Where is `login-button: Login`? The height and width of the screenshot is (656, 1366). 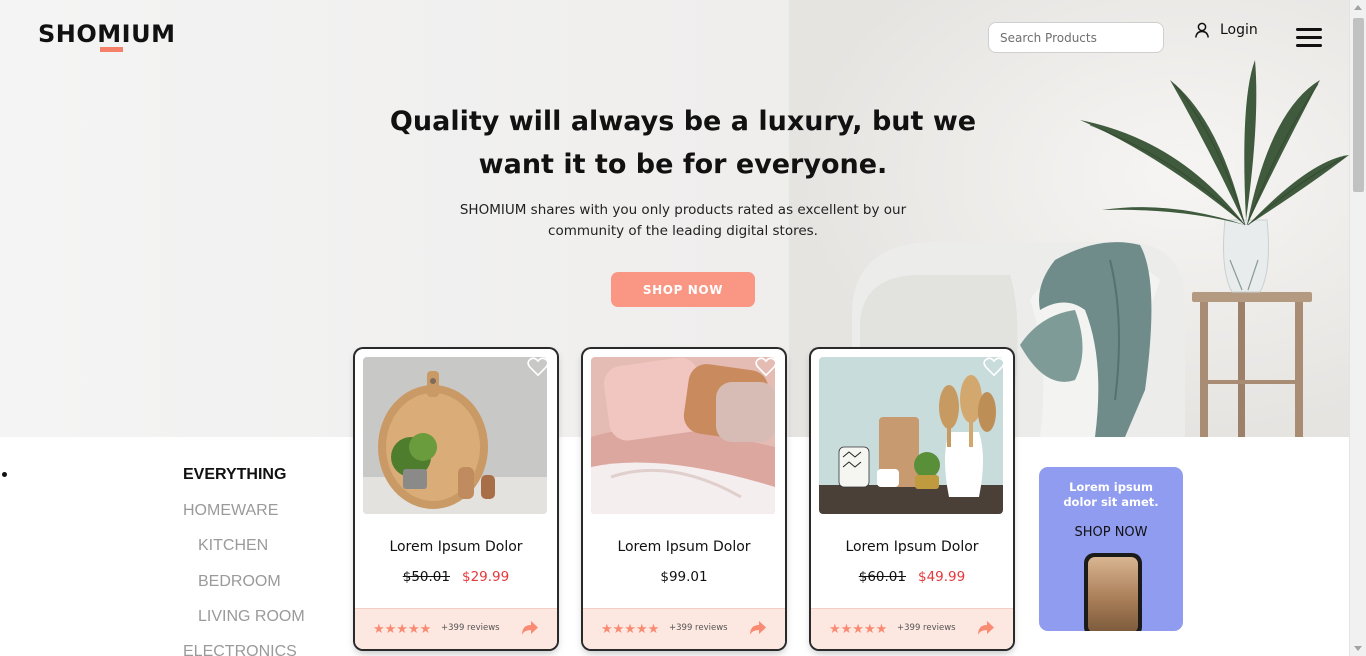
login-button: Login is located at coordinates (1226, 30).